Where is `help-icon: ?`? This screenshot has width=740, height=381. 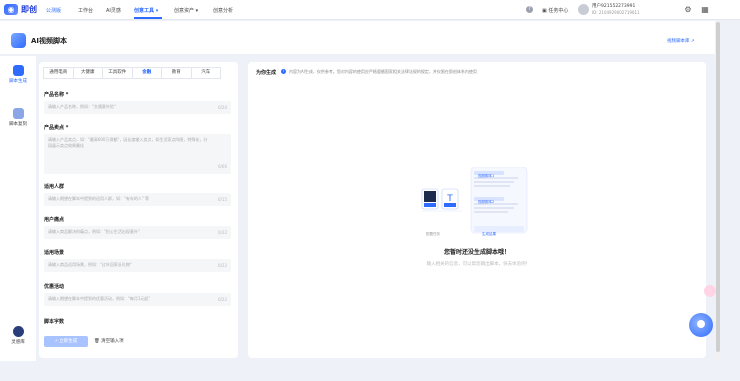 help-icon: ? is located at coordinates (529, 9).